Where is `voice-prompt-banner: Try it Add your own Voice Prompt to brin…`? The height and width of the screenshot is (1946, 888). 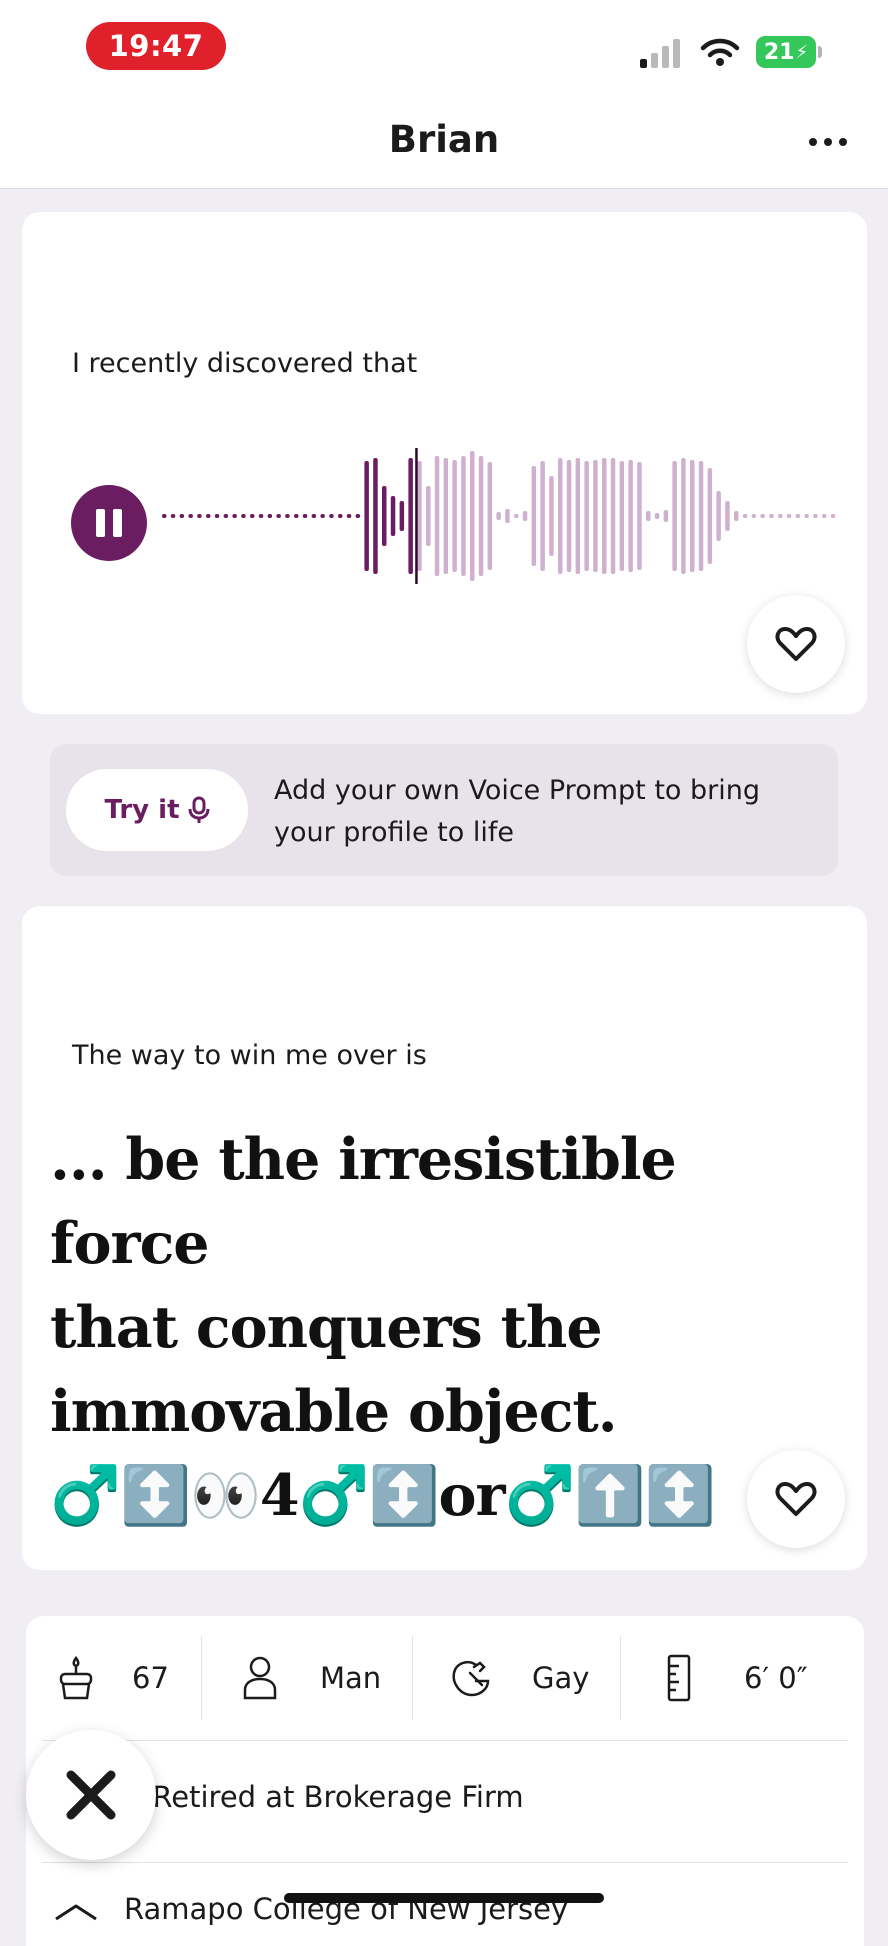 voice-prompt-banner: Try it Add your own Voice Prompt to brin… is located at coordinates (444, 810).